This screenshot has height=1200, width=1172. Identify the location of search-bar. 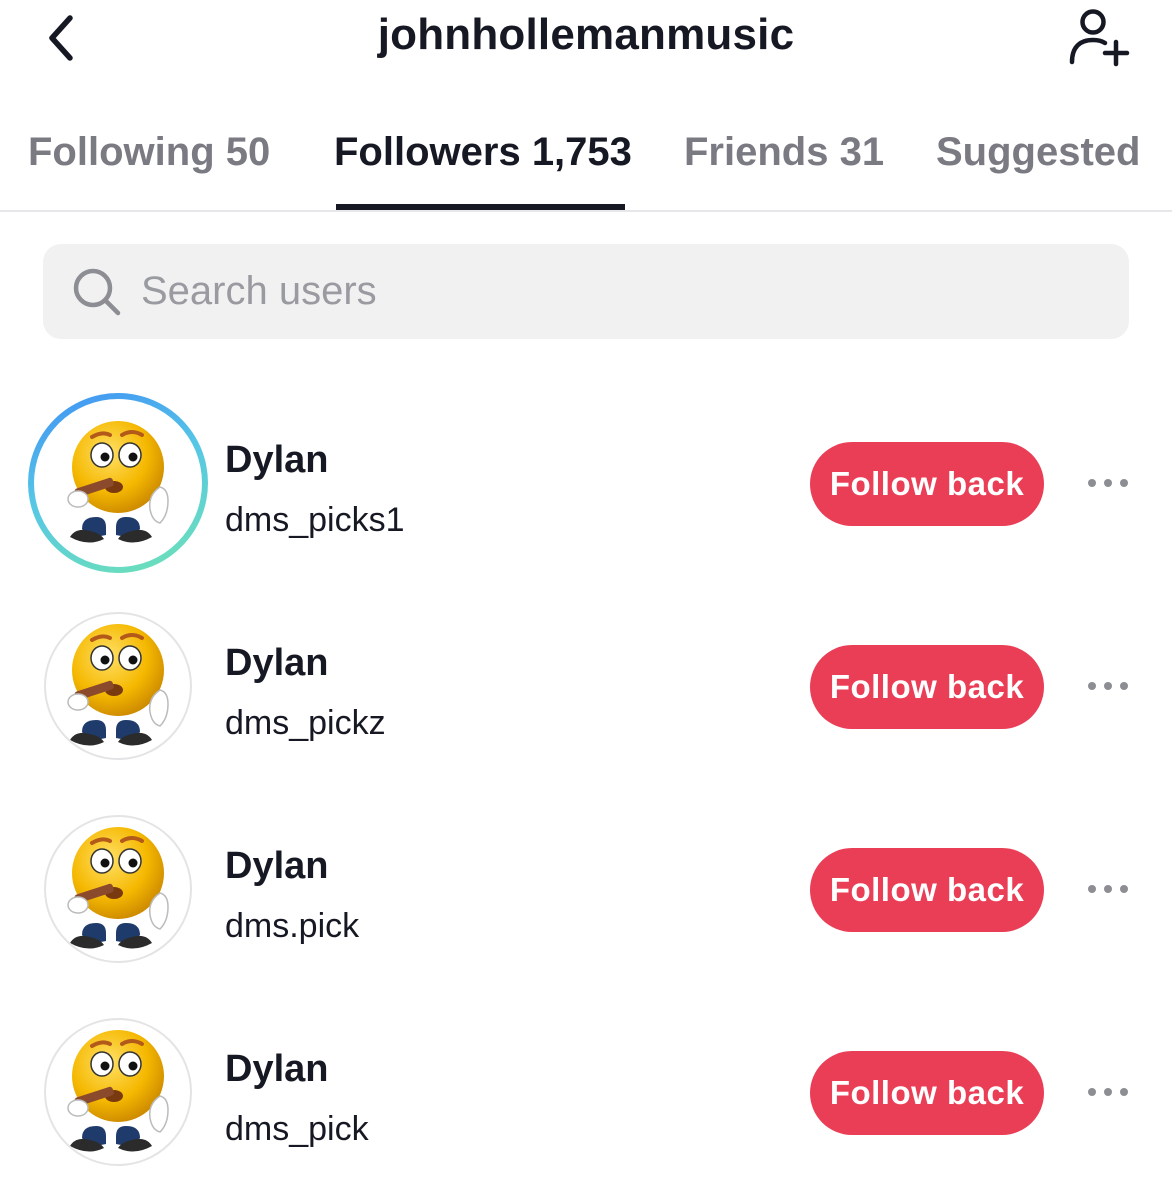
(586, 291).